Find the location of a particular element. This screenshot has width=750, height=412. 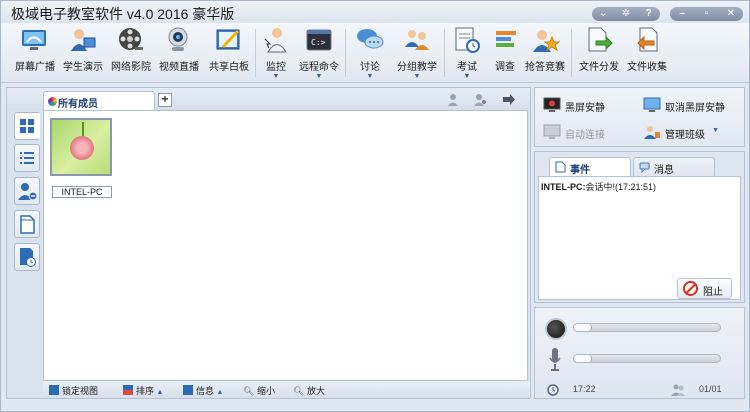

tab-messages: 消息 is located at coordinates (674, 166).